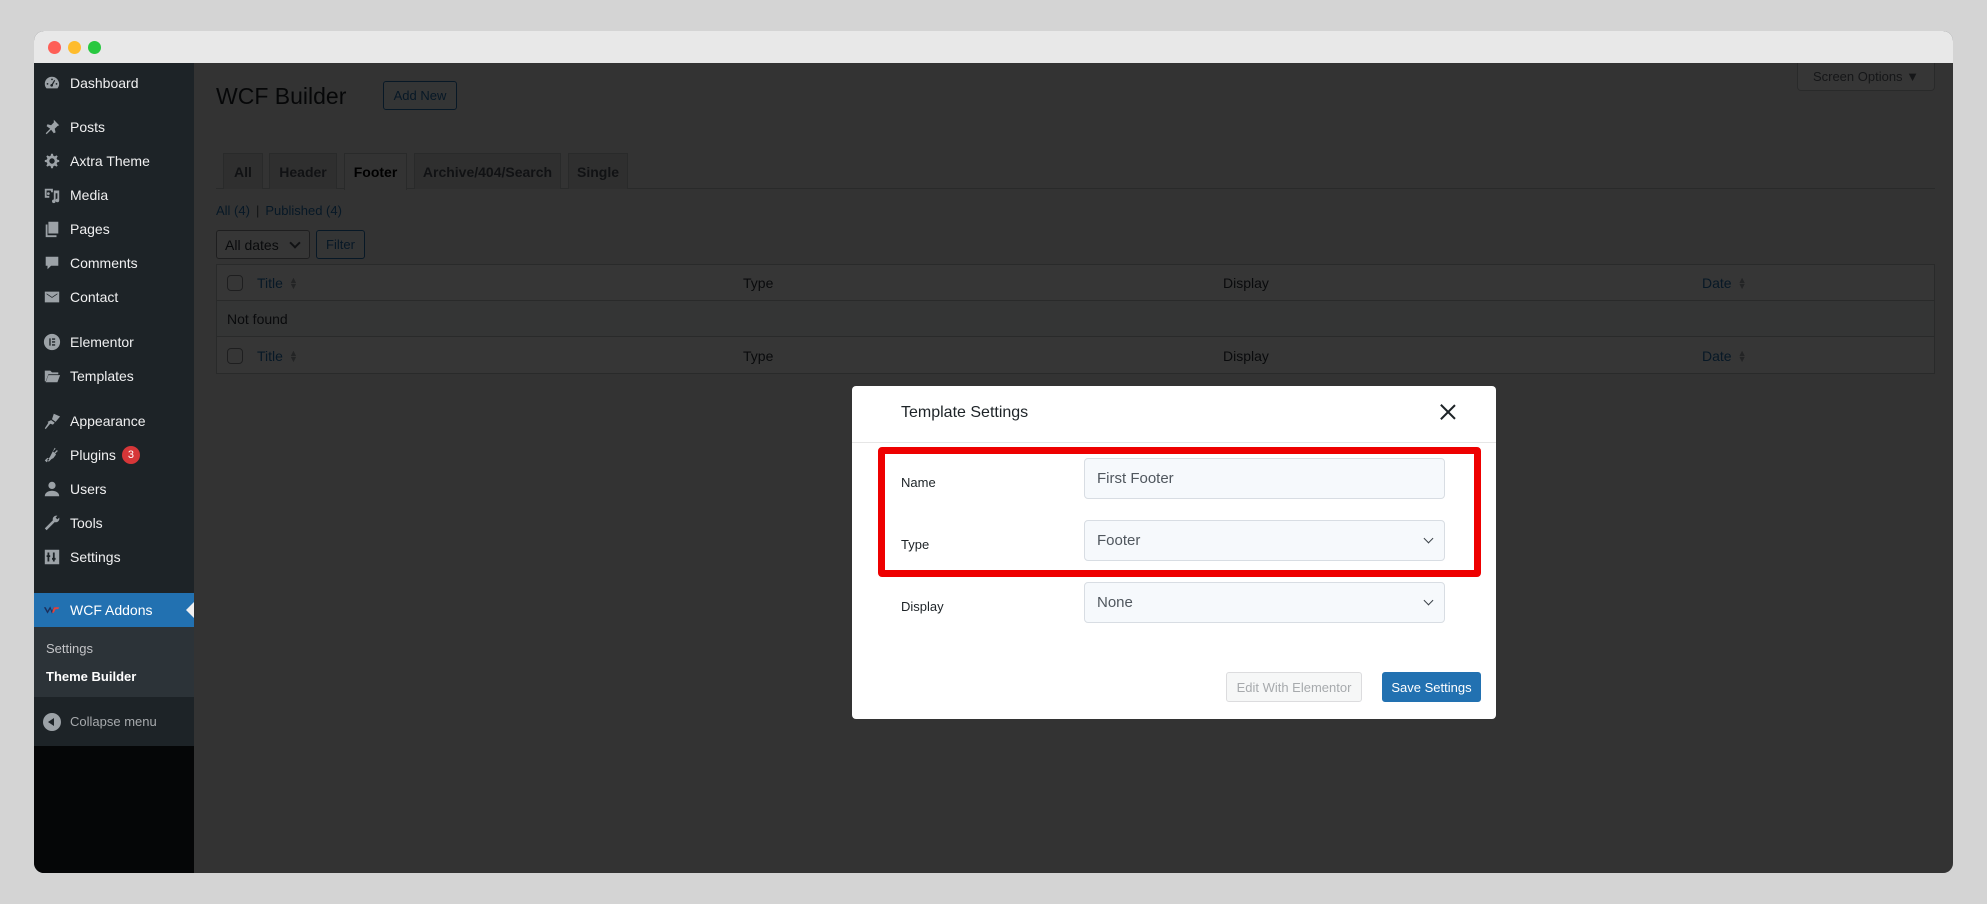 The width and height of the screenshot is (1987, 904). Describe the element at coordinates (1448, 412) in the screenshot. I see `close-icon` at that location.